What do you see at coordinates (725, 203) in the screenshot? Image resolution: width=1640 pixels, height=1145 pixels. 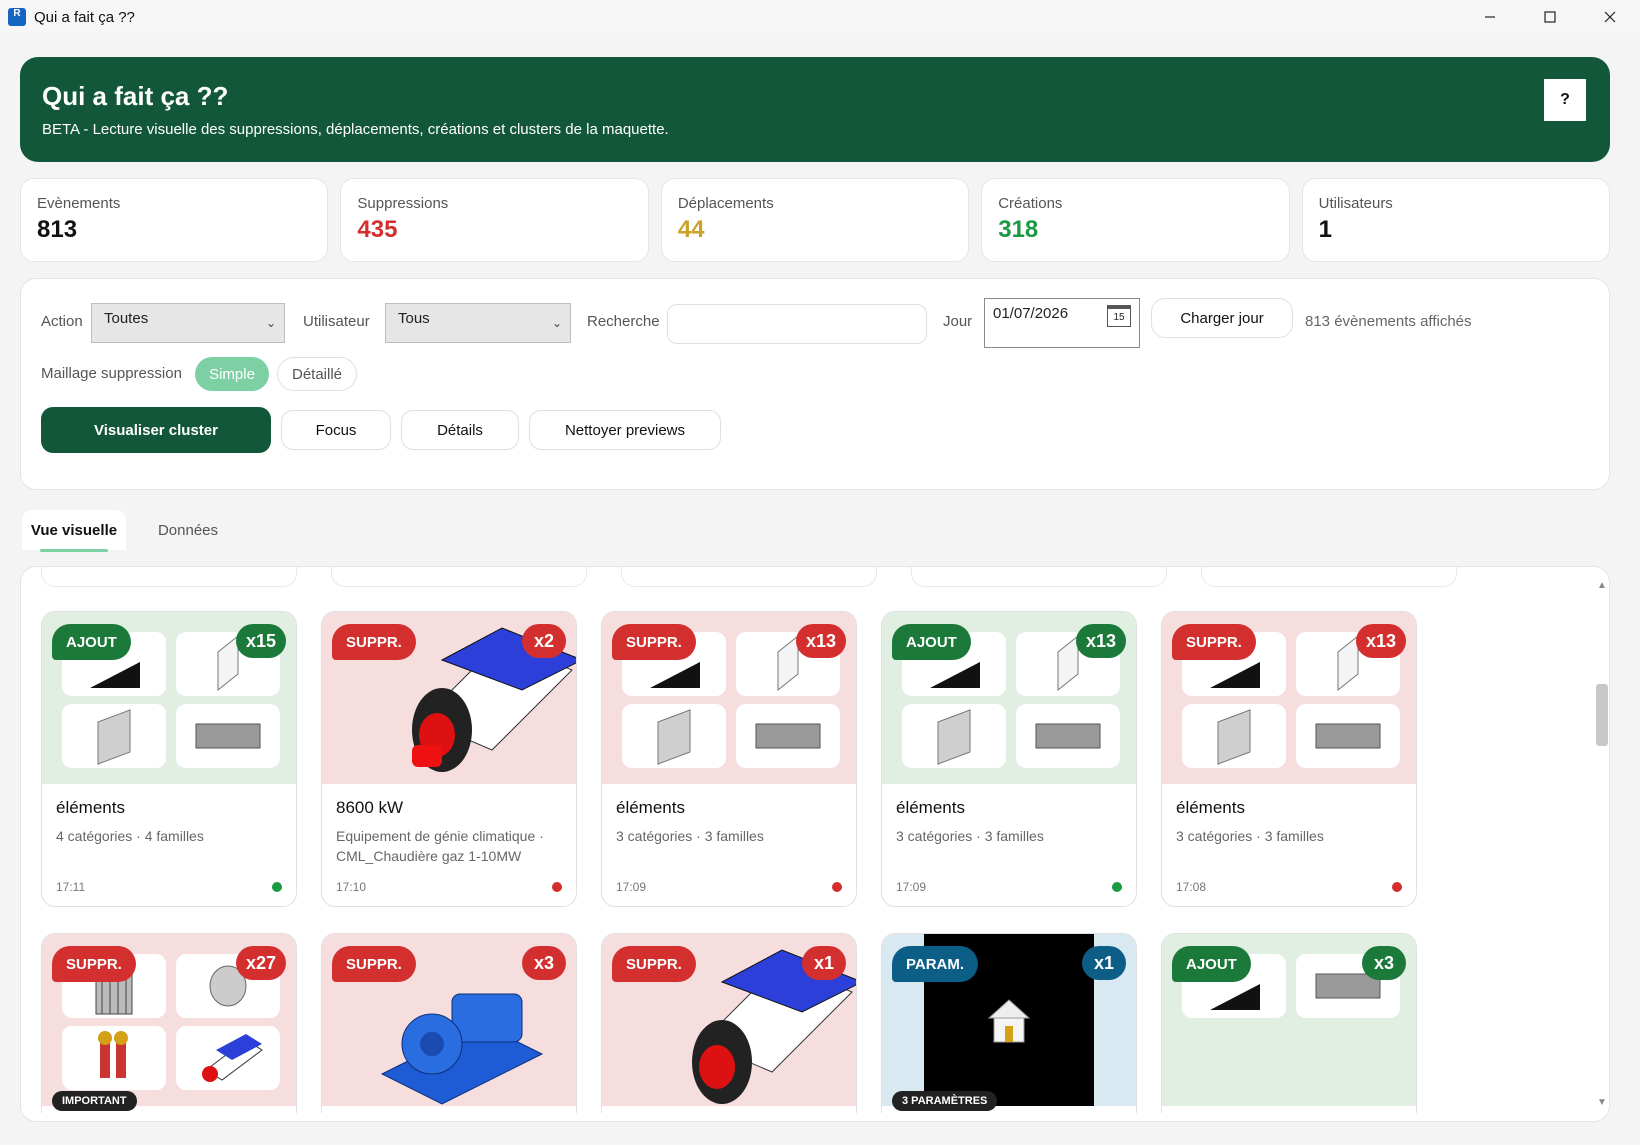 I see `stat-label: Déplacements` at bounding box center [725, 203].